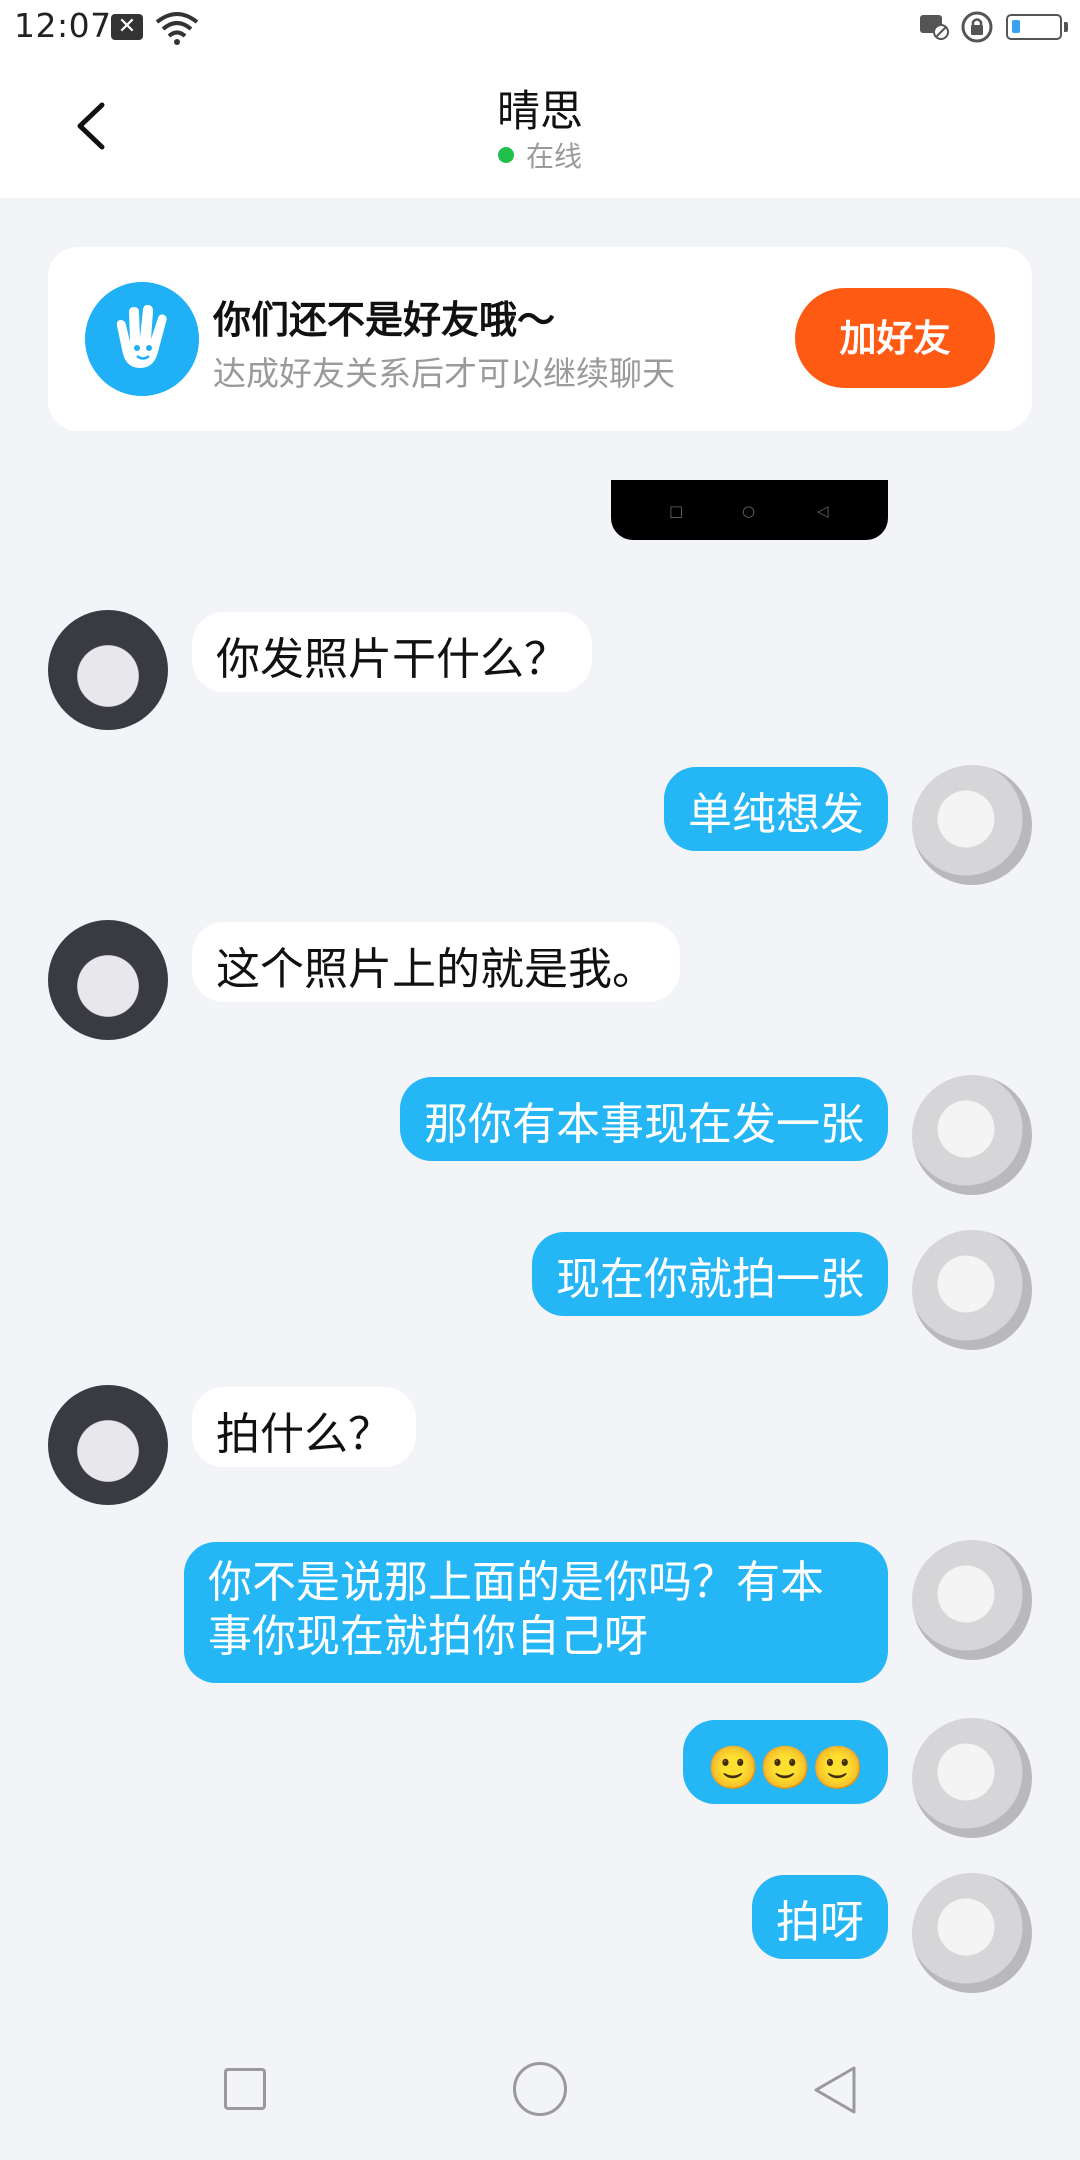 This screenshot has height=2160, width=1080. I want to click on online-status: 在线, so click(540, 155).